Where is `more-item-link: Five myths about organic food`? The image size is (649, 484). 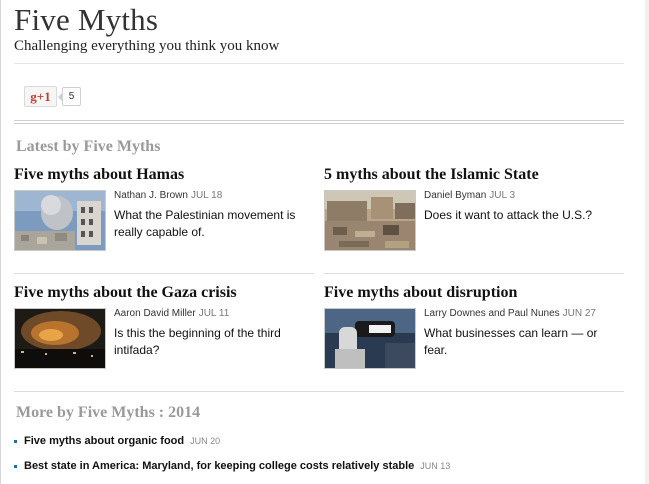 more-item-link: Five myths about organic food is located at coordinates (104, 441).